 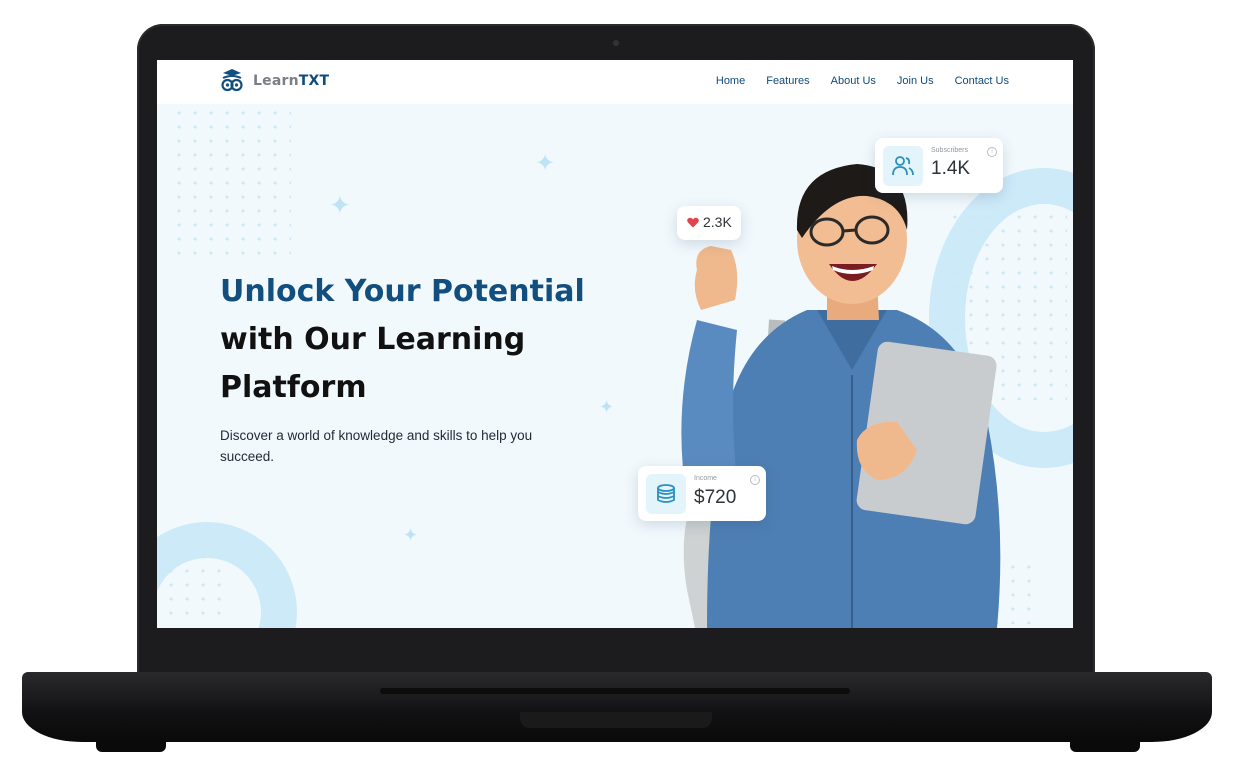 What do you see at coordinates (951, 168) in the screenshot?
I see `subscribers-value: 1.4K` at bounding box center [951, 168].